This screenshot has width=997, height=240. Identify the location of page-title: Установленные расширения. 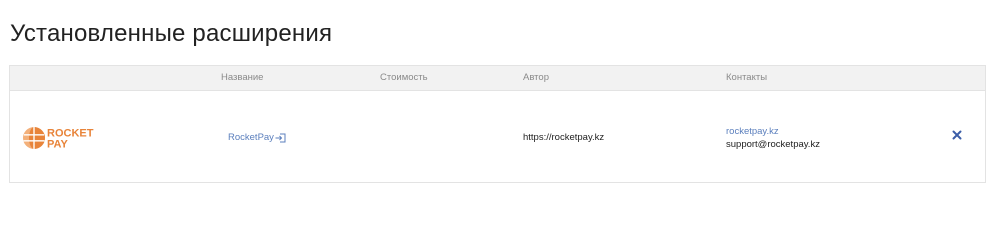
(171, 33).